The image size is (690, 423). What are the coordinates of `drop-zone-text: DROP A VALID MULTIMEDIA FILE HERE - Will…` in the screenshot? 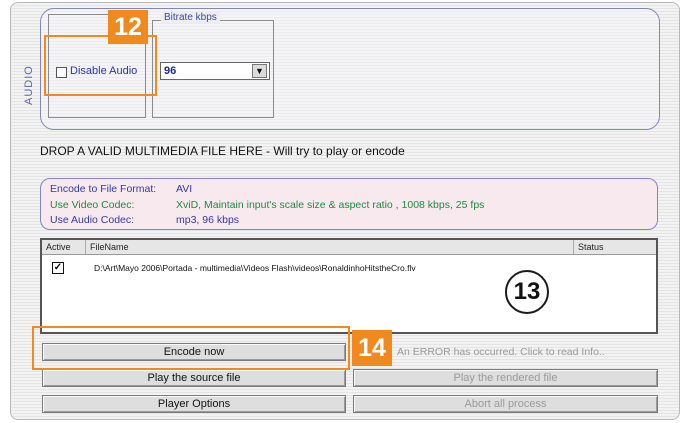 It's located at (222, 151).